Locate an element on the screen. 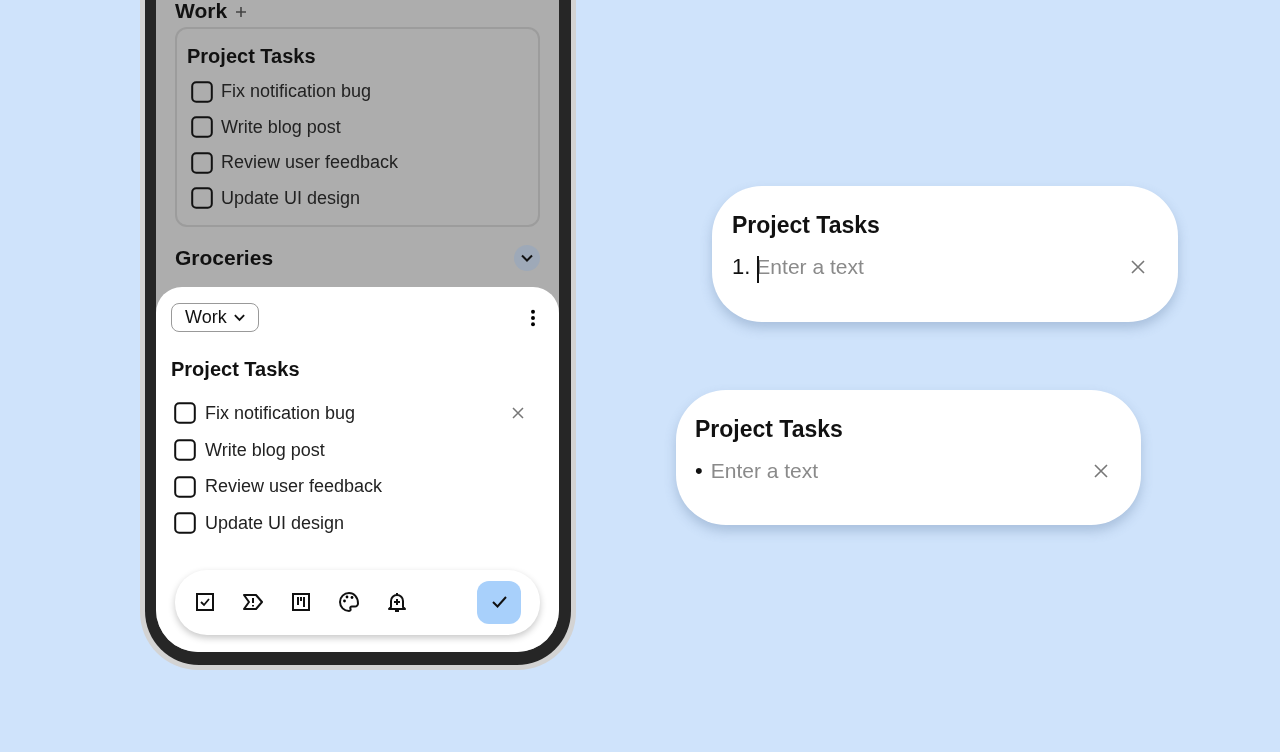 This screenshot has width=1280, height=752. section-title: Work is located at coordinates (201, 11).